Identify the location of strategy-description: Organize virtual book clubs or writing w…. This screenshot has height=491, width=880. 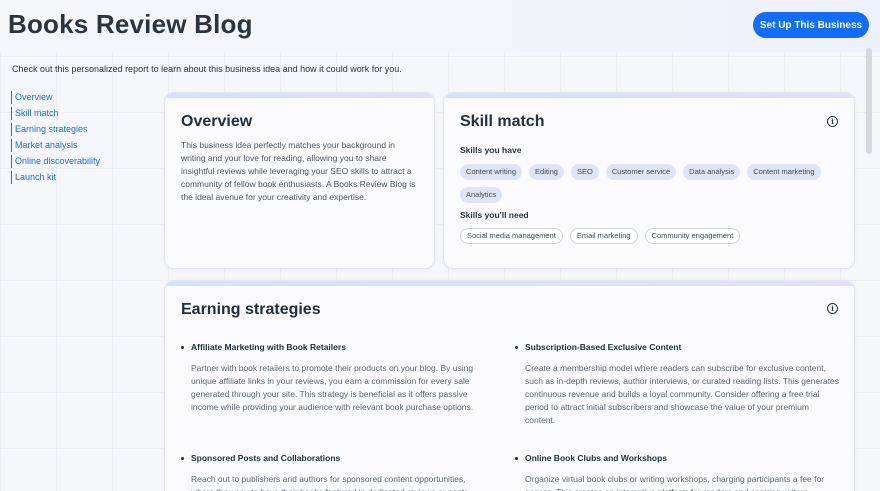
(675, 482).